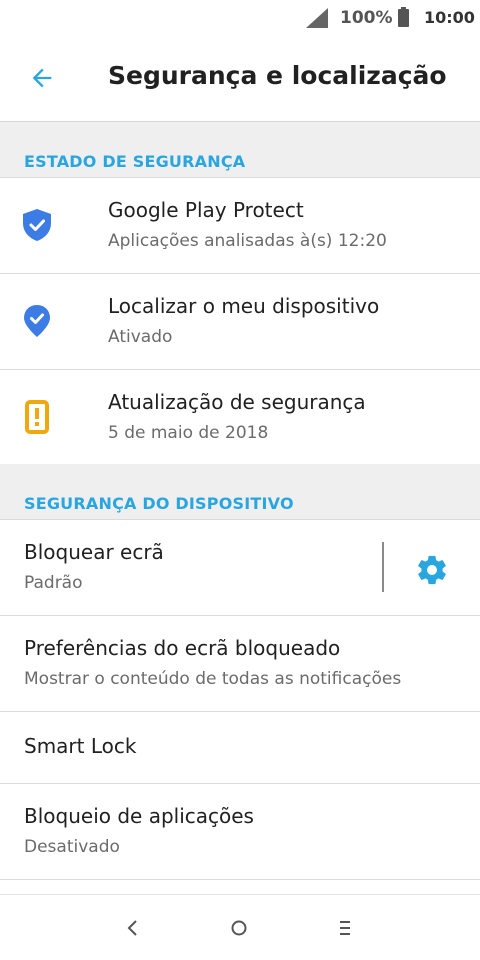  Describe the element at coordinates (182, 648) in the screenshot. I see `item-title: Preferências do ecrã bloqueado` at that location.